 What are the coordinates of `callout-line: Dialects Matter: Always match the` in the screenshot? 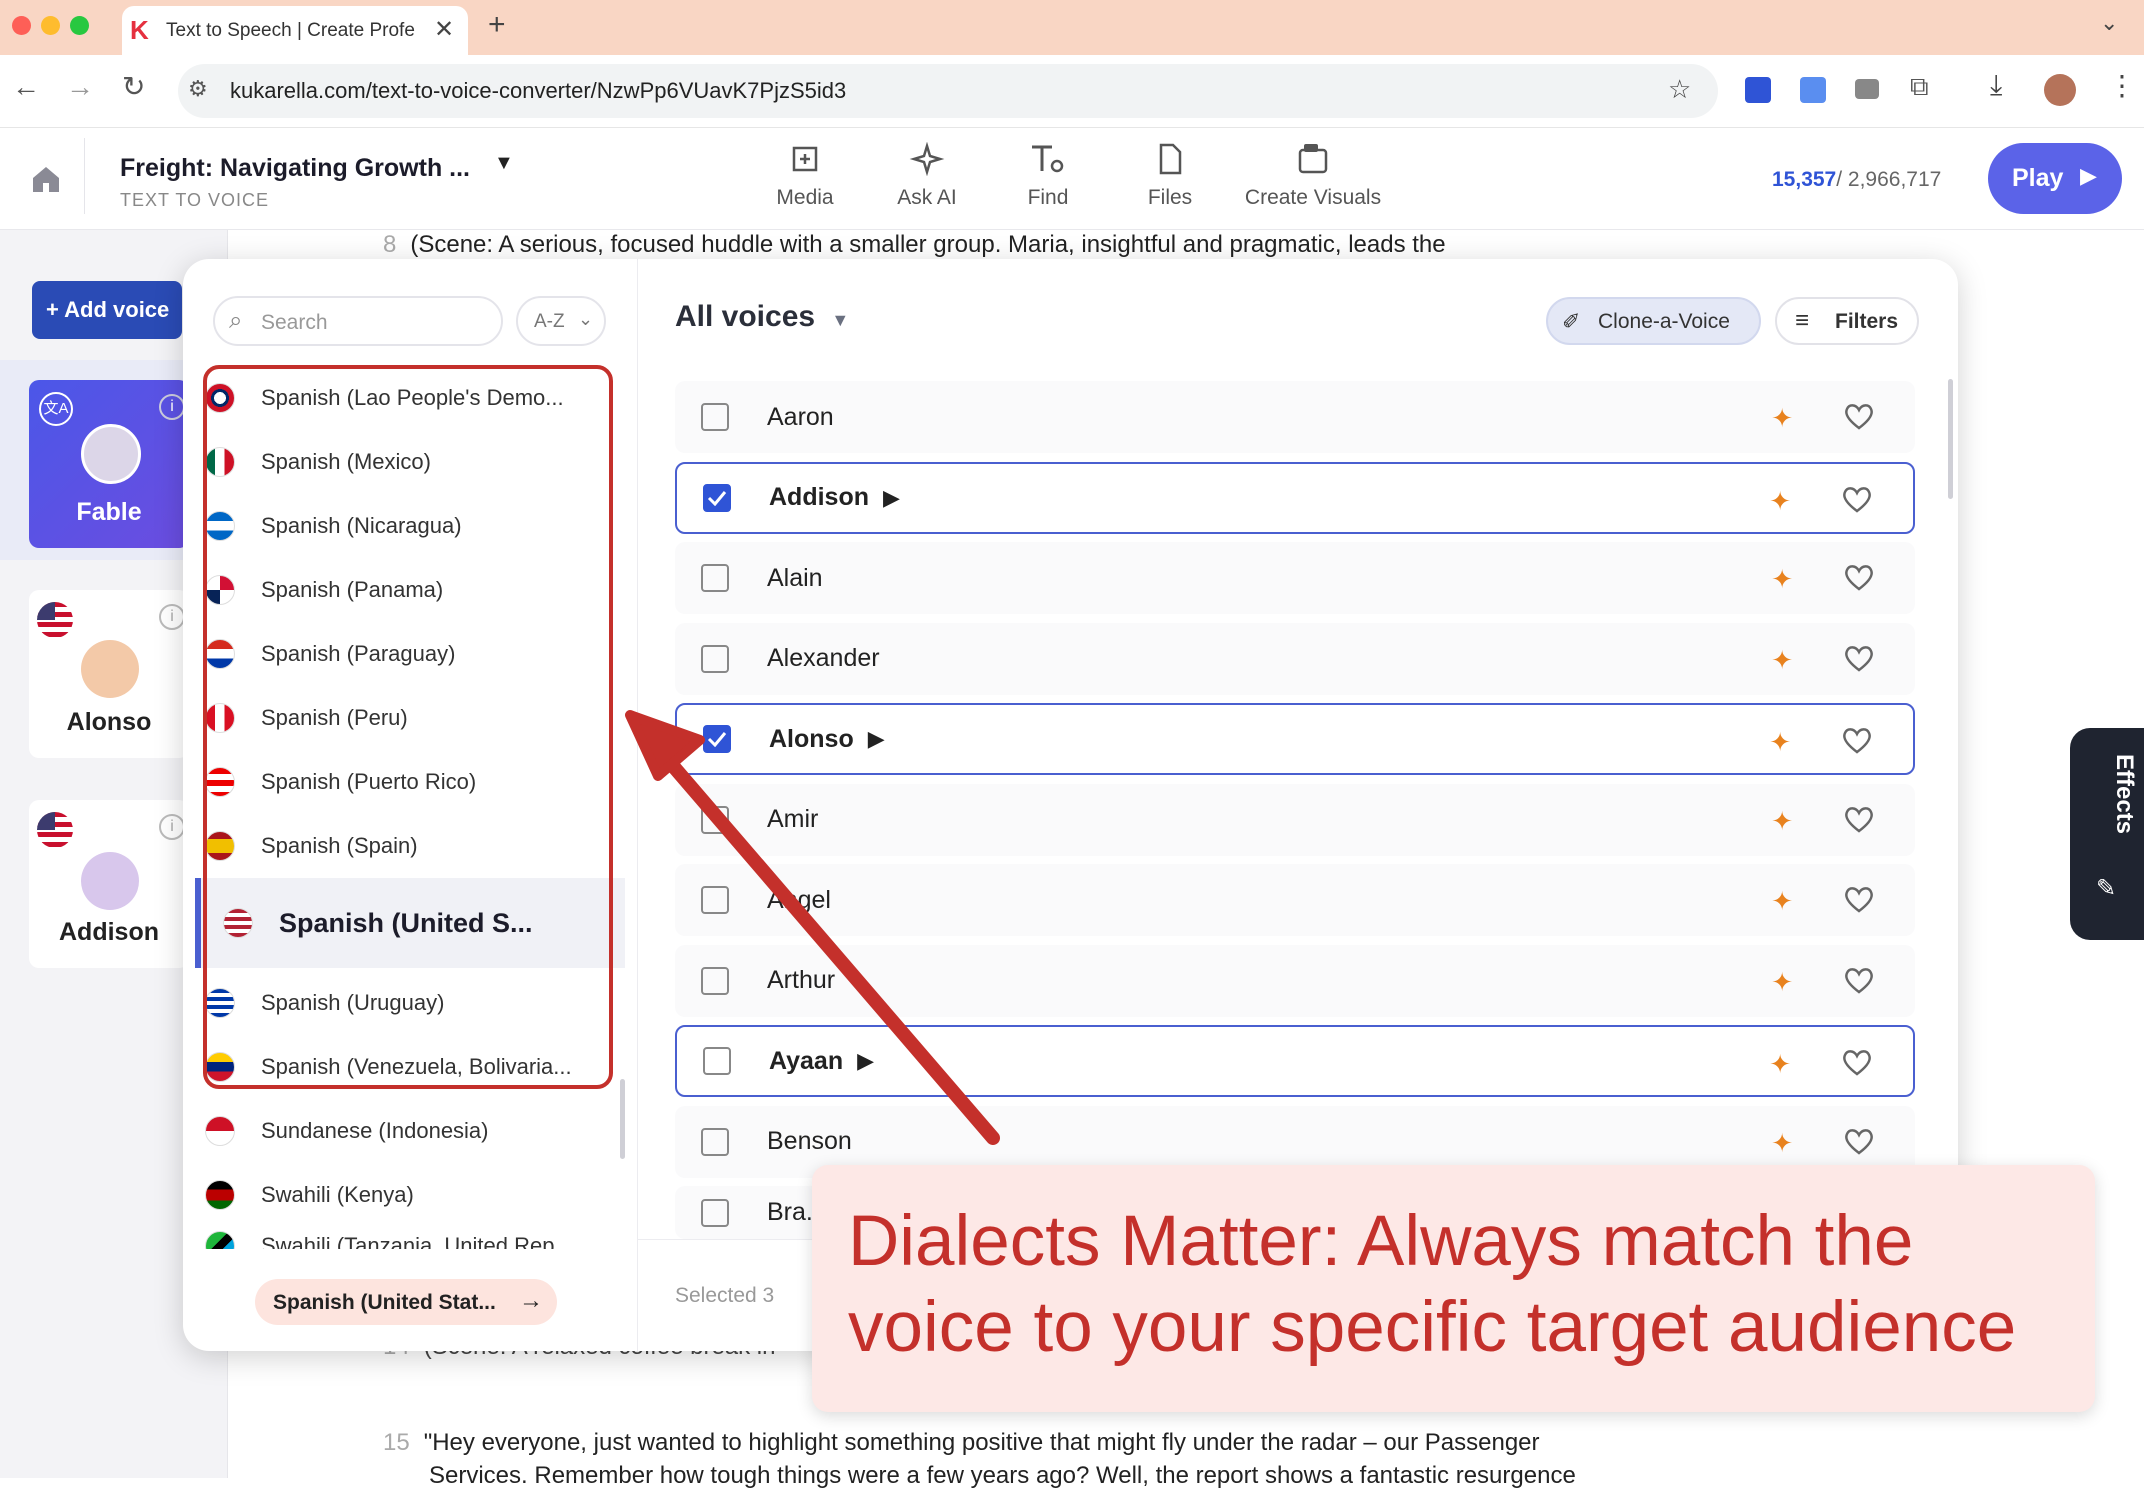 It's located at (1381, 1241).